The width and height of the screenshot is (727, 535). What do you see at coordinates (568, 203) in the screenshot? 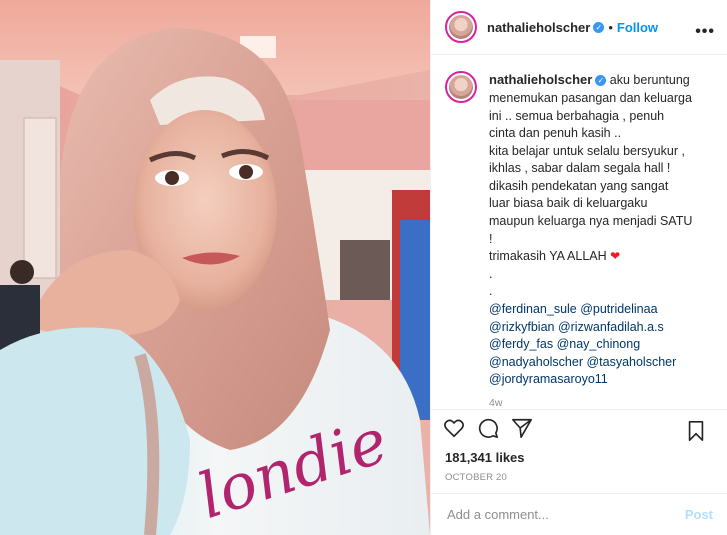
I see `caption-line: luar biasa baik di keluargaku` at bounding box center [568, 203].